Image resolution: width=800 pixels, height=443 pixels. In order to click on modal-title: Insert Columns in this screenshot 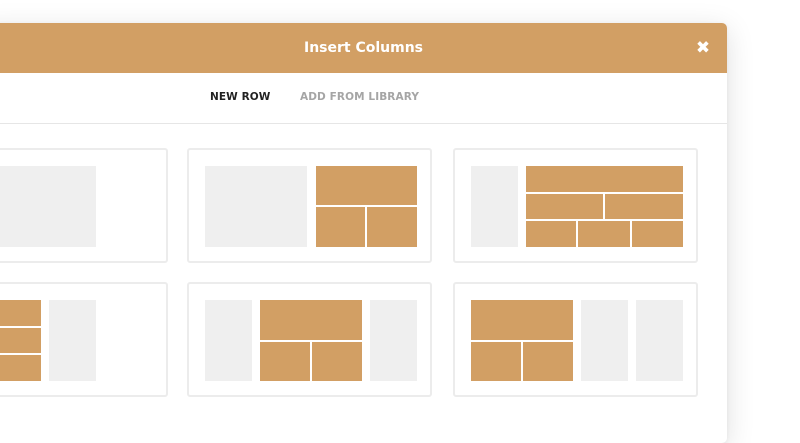, I will do `click(363, 48)`.